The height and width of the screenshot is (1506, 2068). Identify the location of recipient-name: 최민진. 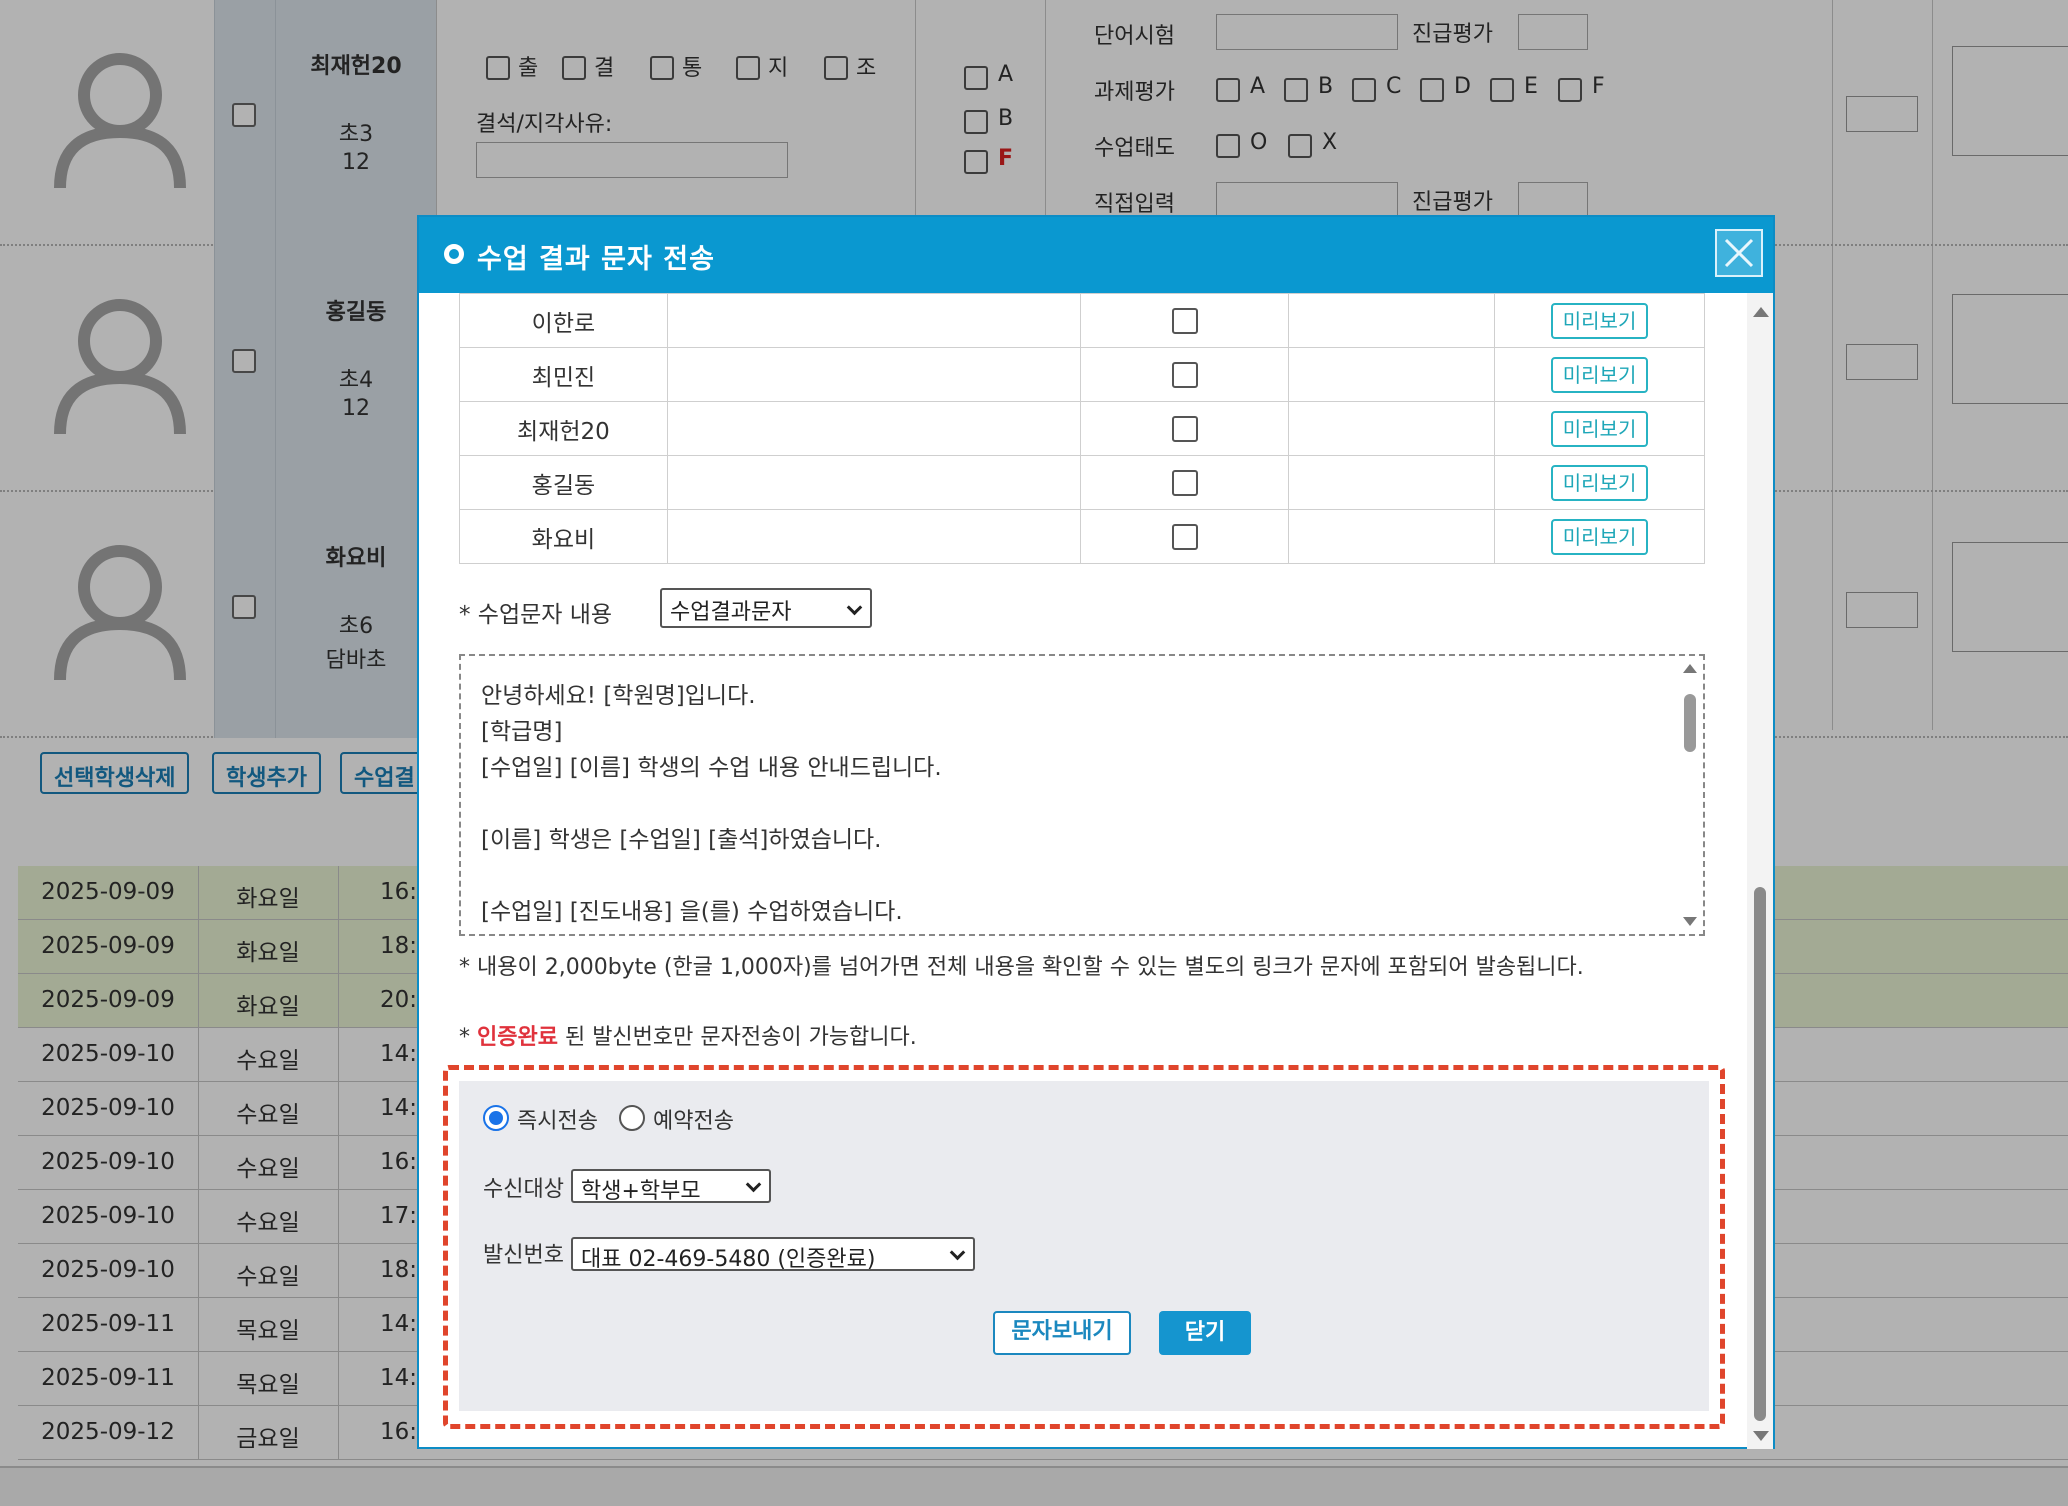
(563, 374).